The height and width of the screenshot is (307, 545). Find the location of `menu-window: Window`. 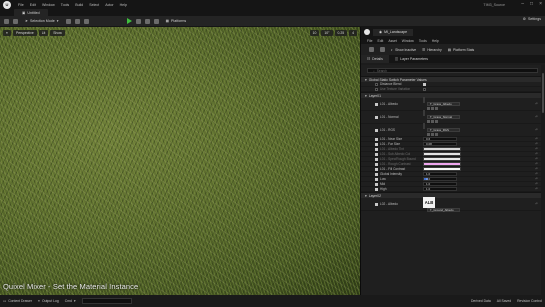

menu-window: Window is located at coordinates (48, 5).